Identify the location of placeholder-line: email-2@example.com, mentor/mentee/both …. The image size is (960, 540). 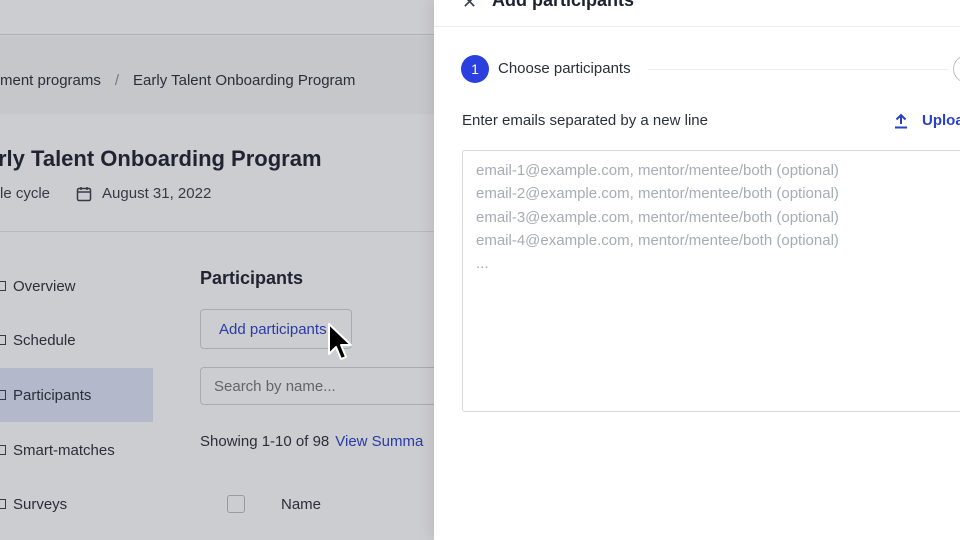
(657, 194).